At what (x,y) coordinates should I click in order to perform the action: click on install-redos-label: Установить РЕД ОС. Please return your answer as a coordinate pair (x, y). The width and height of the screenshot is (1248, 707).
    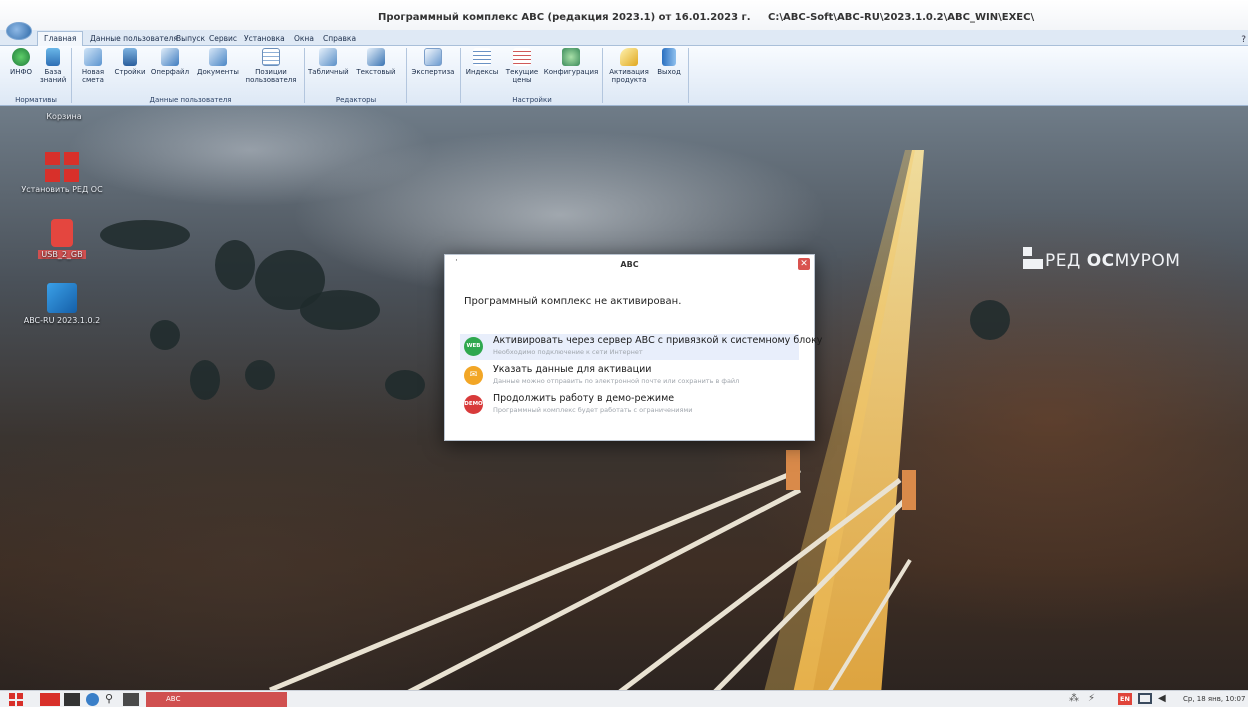
    Looking at the image, I should click on (62, 189).